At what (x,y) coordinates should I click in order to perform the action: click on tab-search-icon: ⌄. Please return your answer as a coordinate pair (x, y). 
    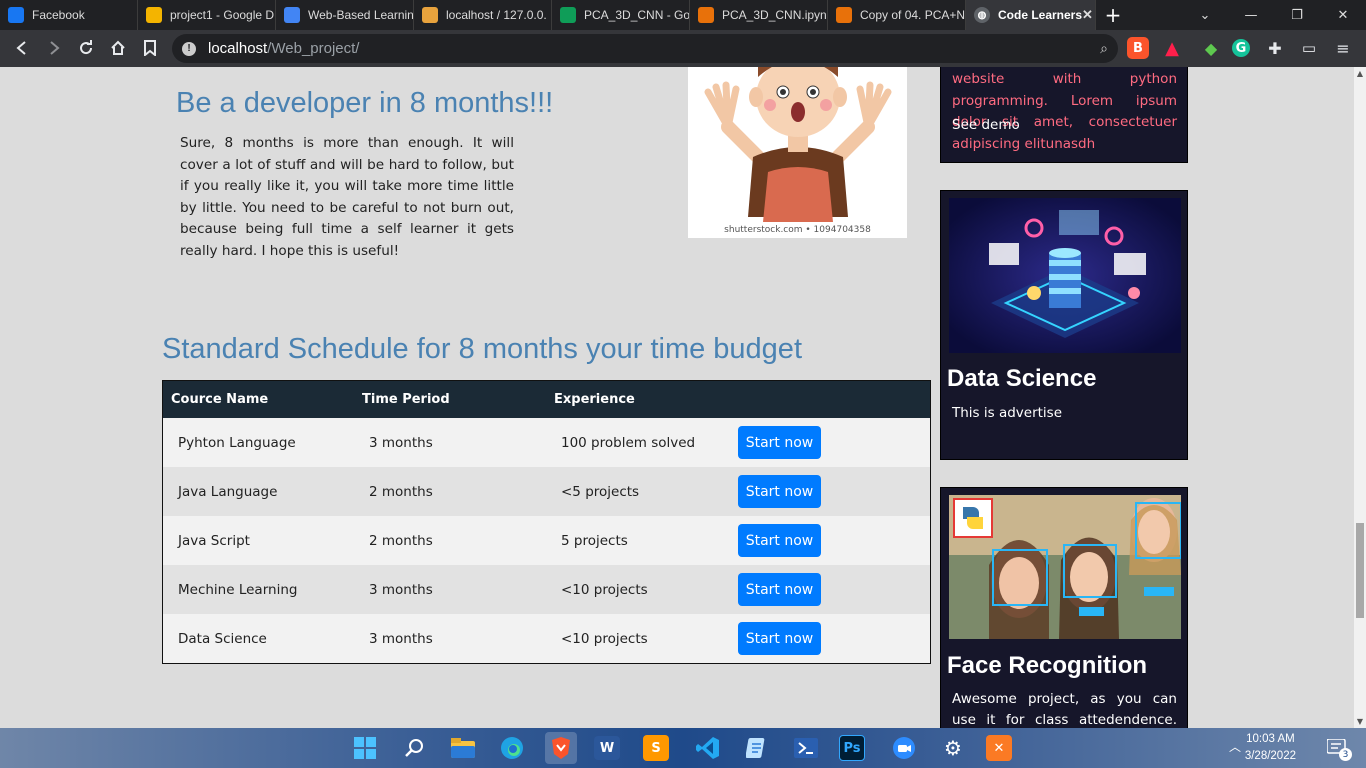
    Looking at the image, I should click on (1205, 15).